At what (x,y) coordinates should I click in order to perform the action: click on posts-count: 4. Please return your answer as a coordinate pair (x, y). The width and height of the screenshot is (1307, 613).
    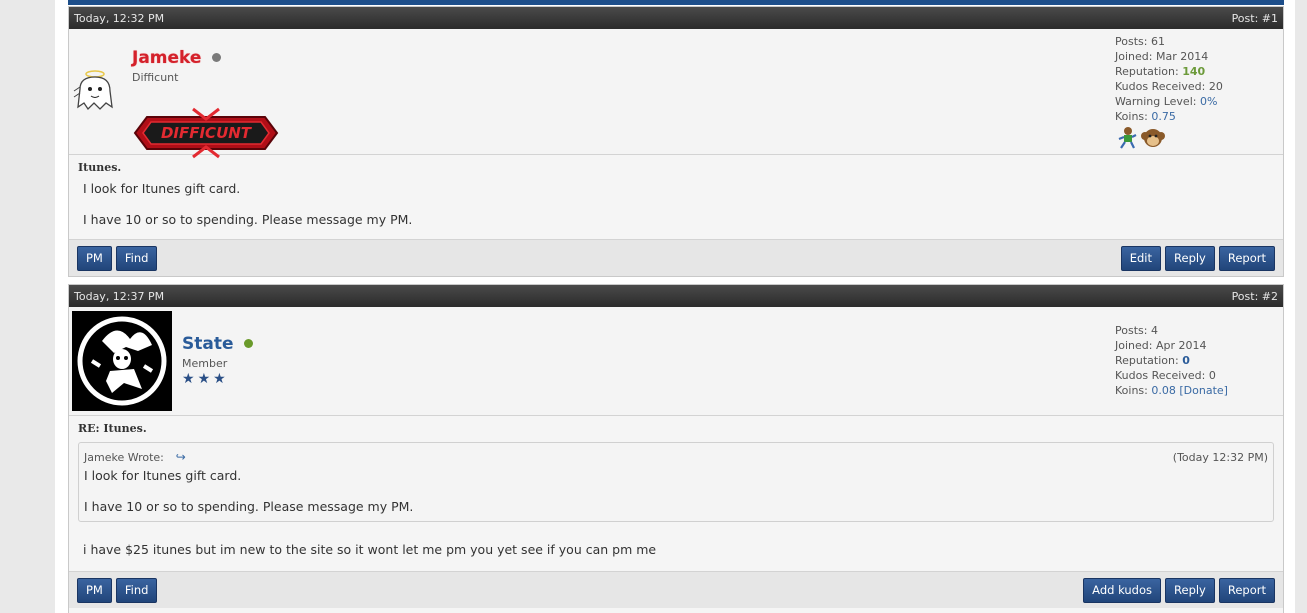
    Looking at the image, I should click on (1154, 330).